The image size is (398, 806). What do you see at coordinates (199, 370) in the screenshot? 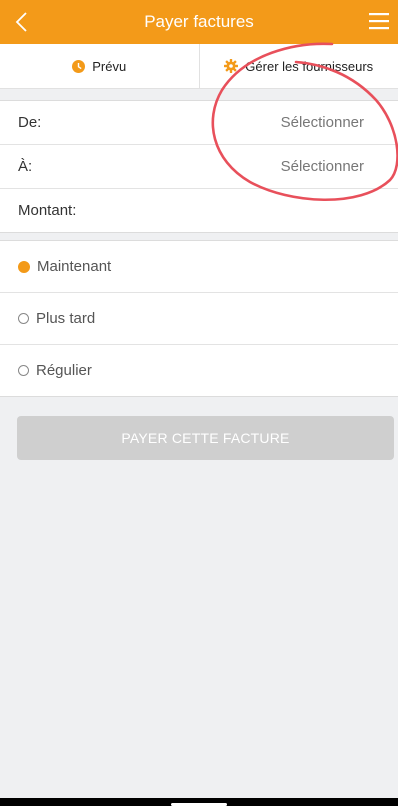
I see `option-recurring: Régulier` at bounding box center [199, 370].